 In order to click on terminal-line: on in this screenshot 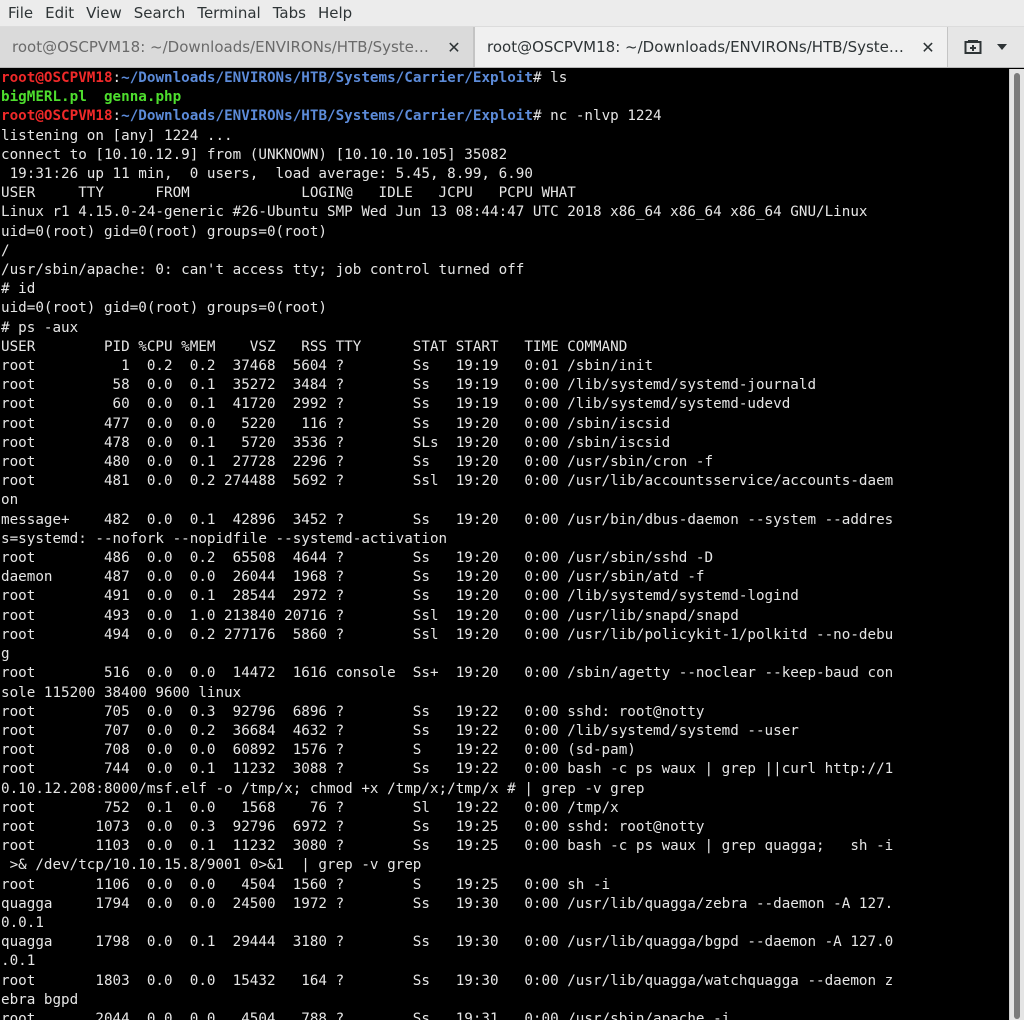, I will do `click(10, 500)`.